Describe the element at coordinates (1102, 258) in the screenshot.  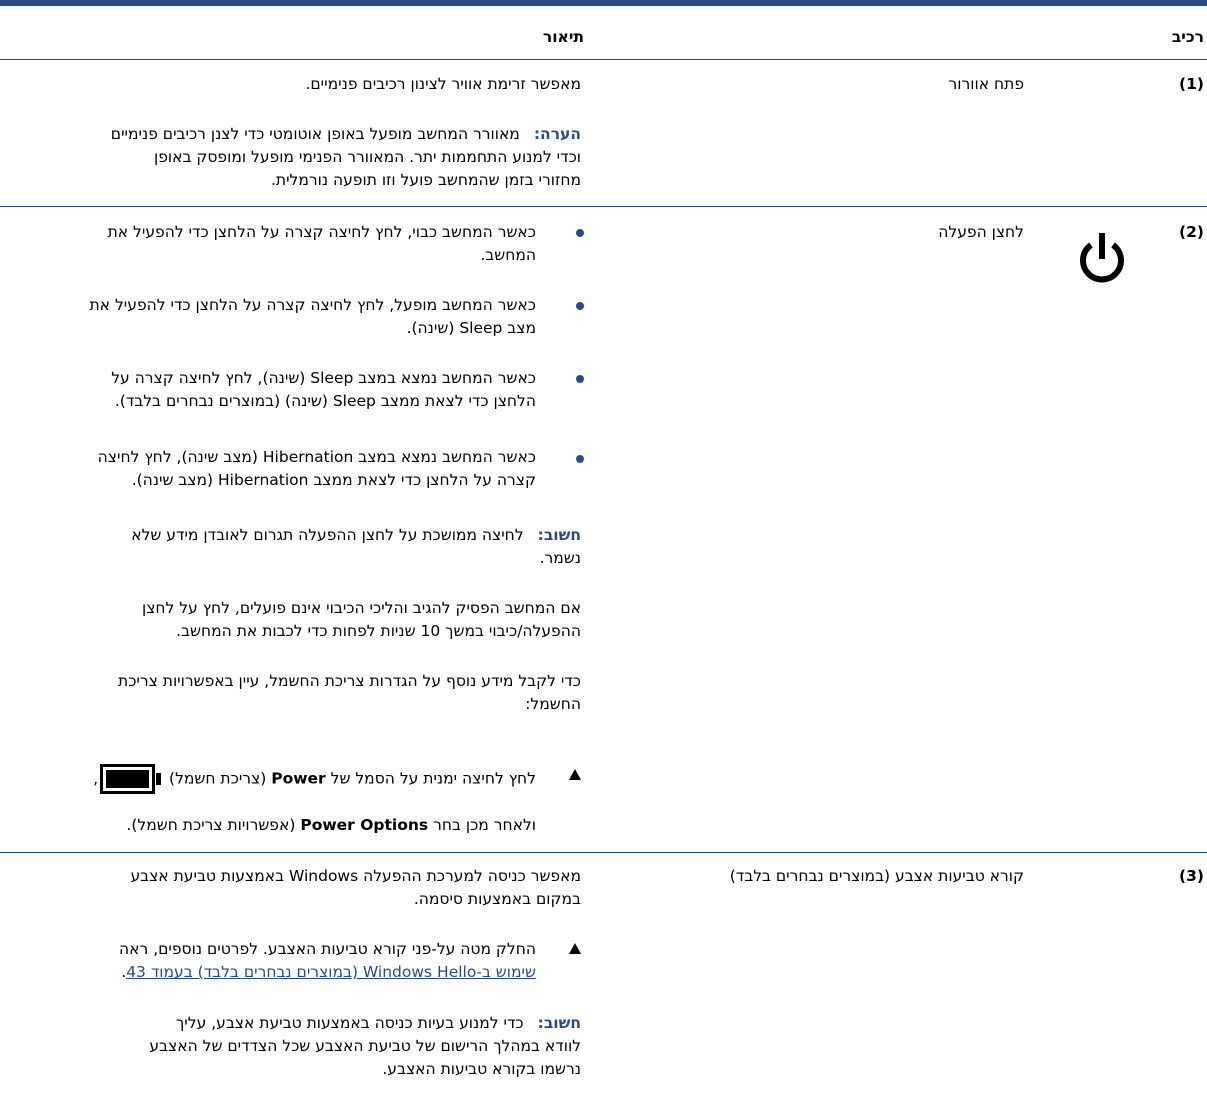
I see `power-icon` at that location.